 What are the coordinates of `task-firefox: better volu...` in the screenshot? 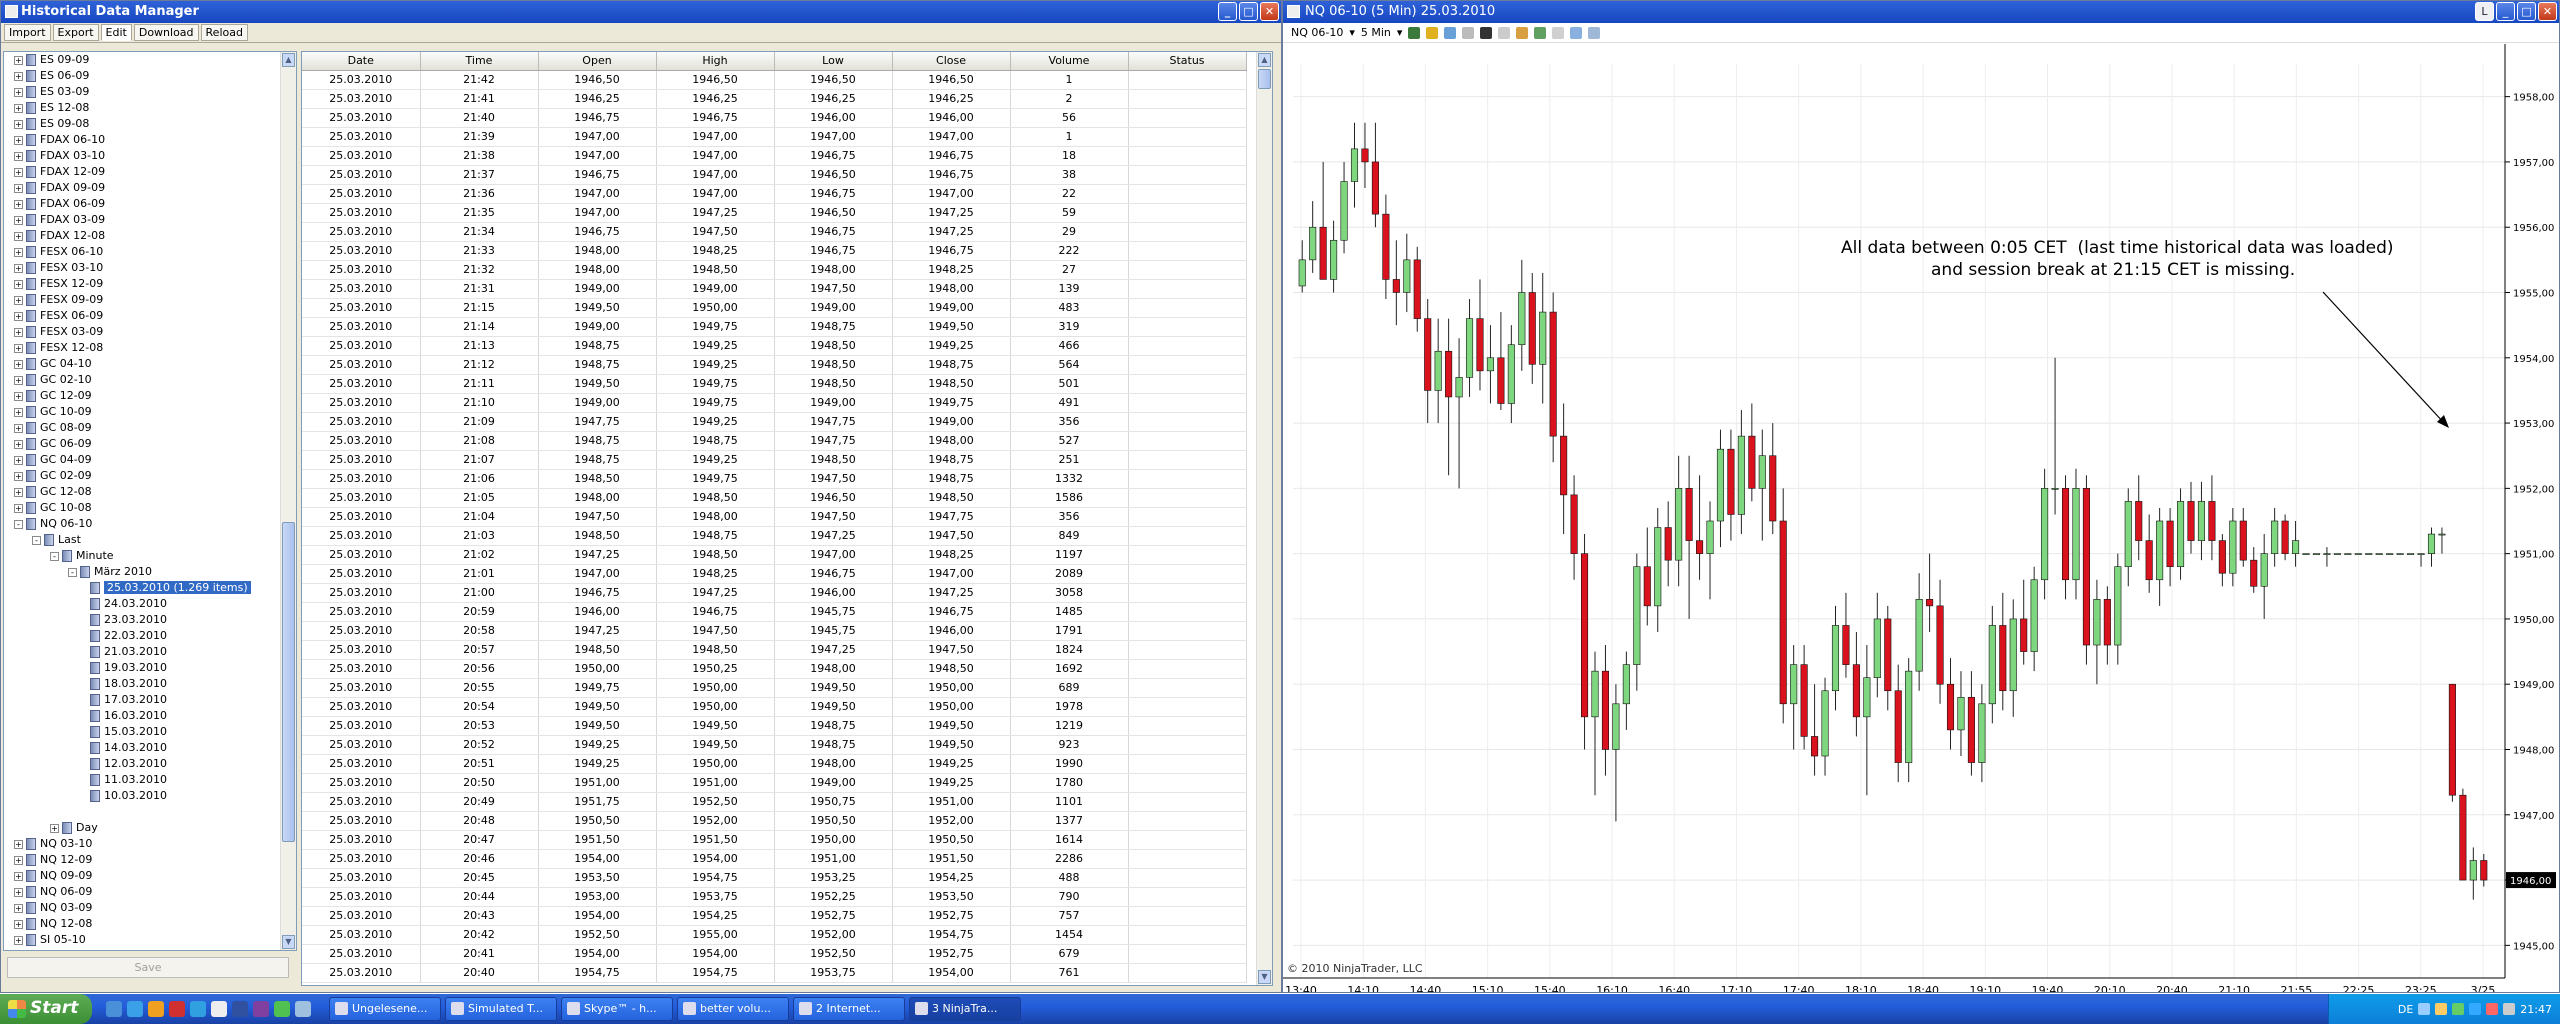 It's located at (733, 1009).